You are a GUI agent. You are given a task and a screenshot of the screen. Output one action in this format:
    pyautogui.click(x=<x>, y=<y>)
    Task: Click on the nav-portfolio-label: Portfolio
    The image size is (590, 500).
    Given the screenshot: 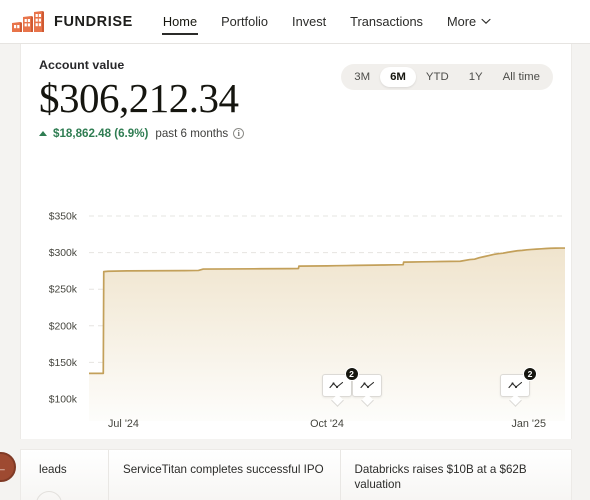 What is the action you would take?
    pyautogui.click(x=245, y=21)
    